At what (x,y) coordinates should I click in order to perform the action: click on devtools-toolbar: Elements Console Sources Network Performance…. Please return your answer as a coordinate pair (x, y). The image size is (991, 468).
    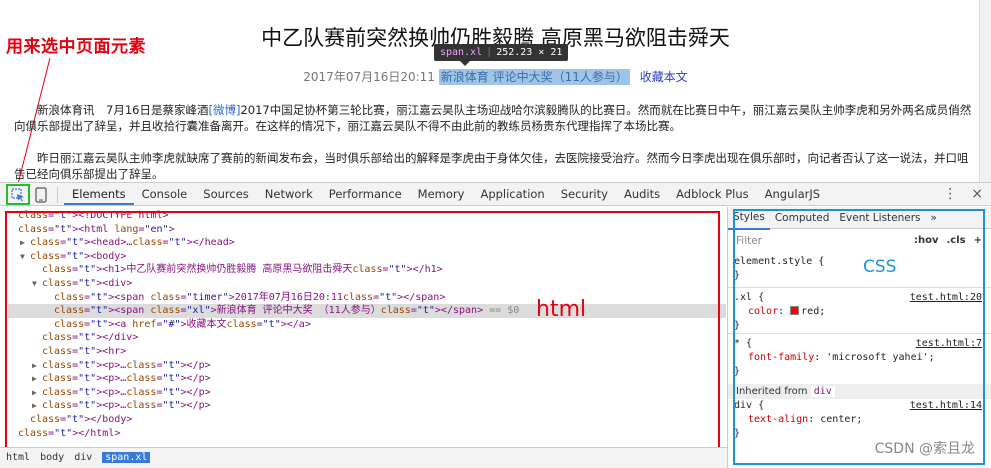
    Looking at the image, I should click on (495, 194).